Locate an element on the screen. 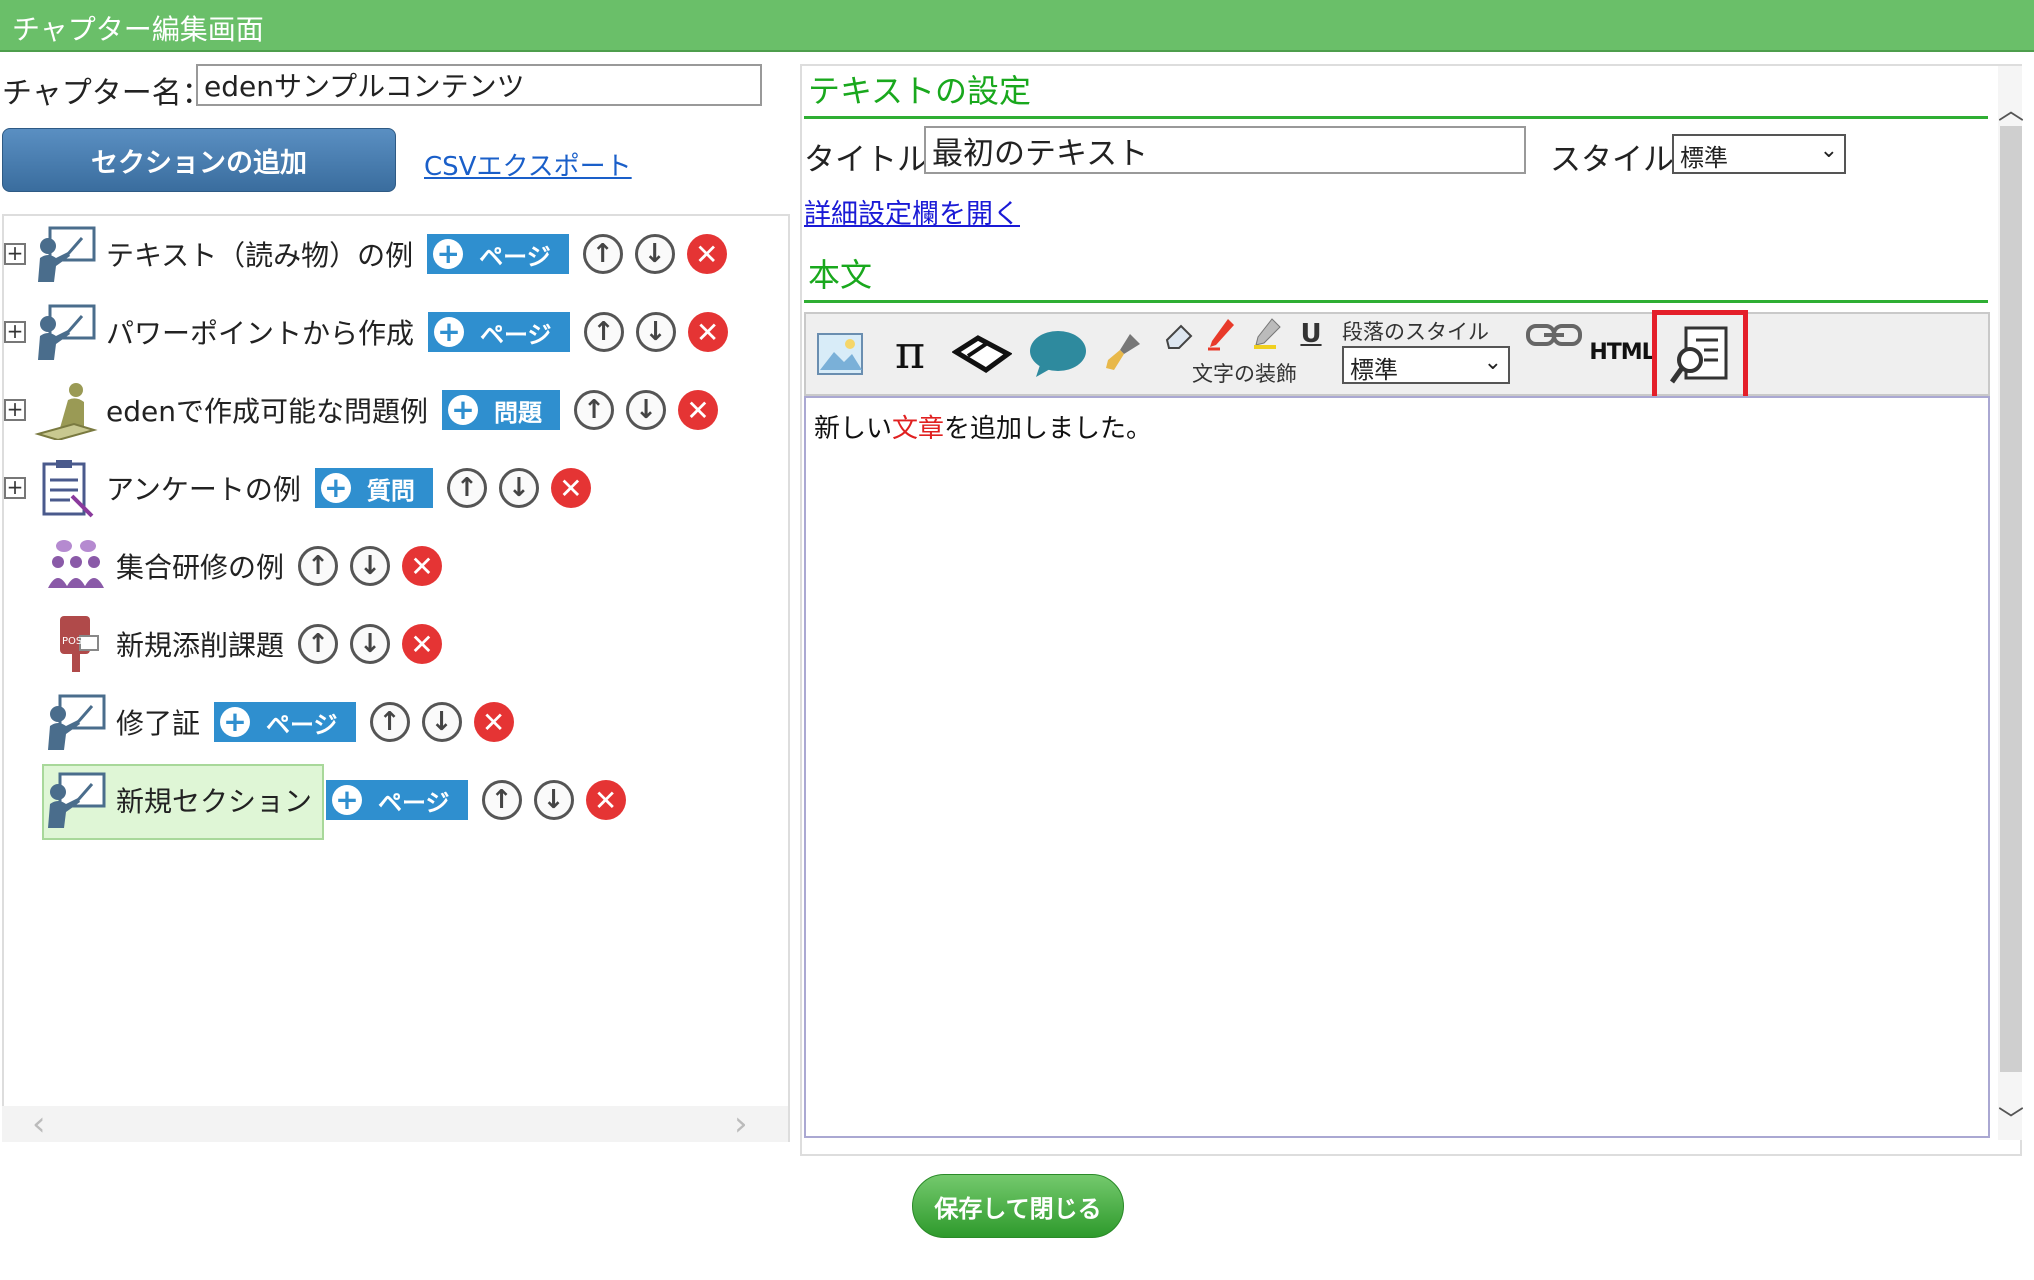 The height and width of the screenshot is (1280, 2034). highlighter-icon is located at coordinates (1267, 334).